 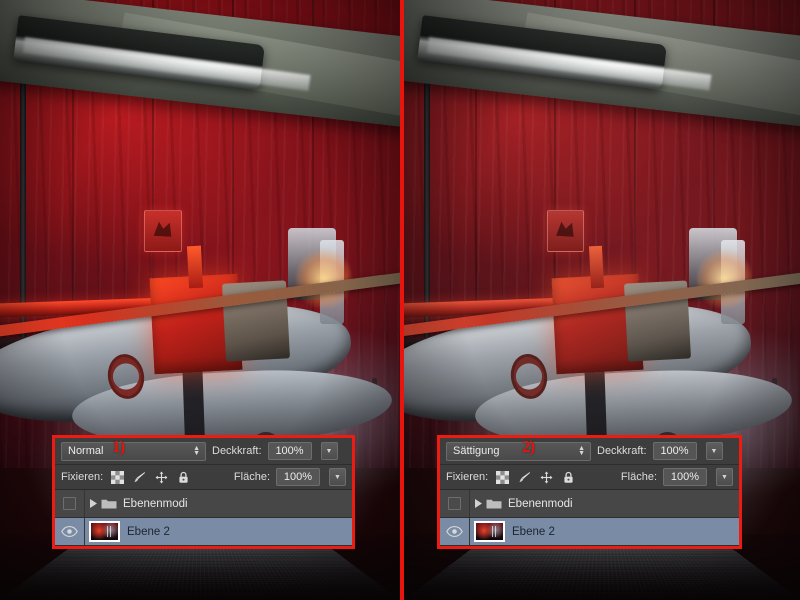 I want to click on fill-input-right: 100%, so click(x=685, y=477).